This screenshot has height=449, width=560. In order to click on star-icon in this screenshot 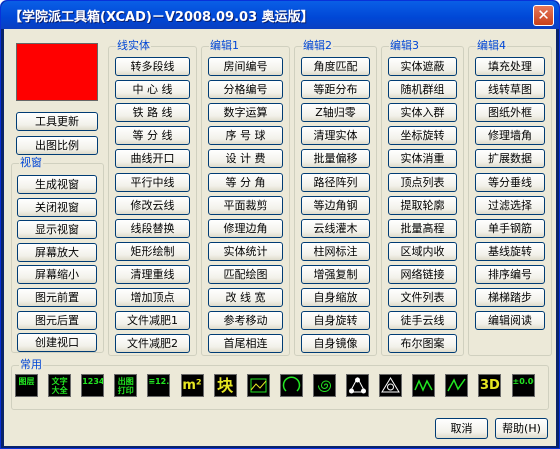, I will do `click(457, 385)`.